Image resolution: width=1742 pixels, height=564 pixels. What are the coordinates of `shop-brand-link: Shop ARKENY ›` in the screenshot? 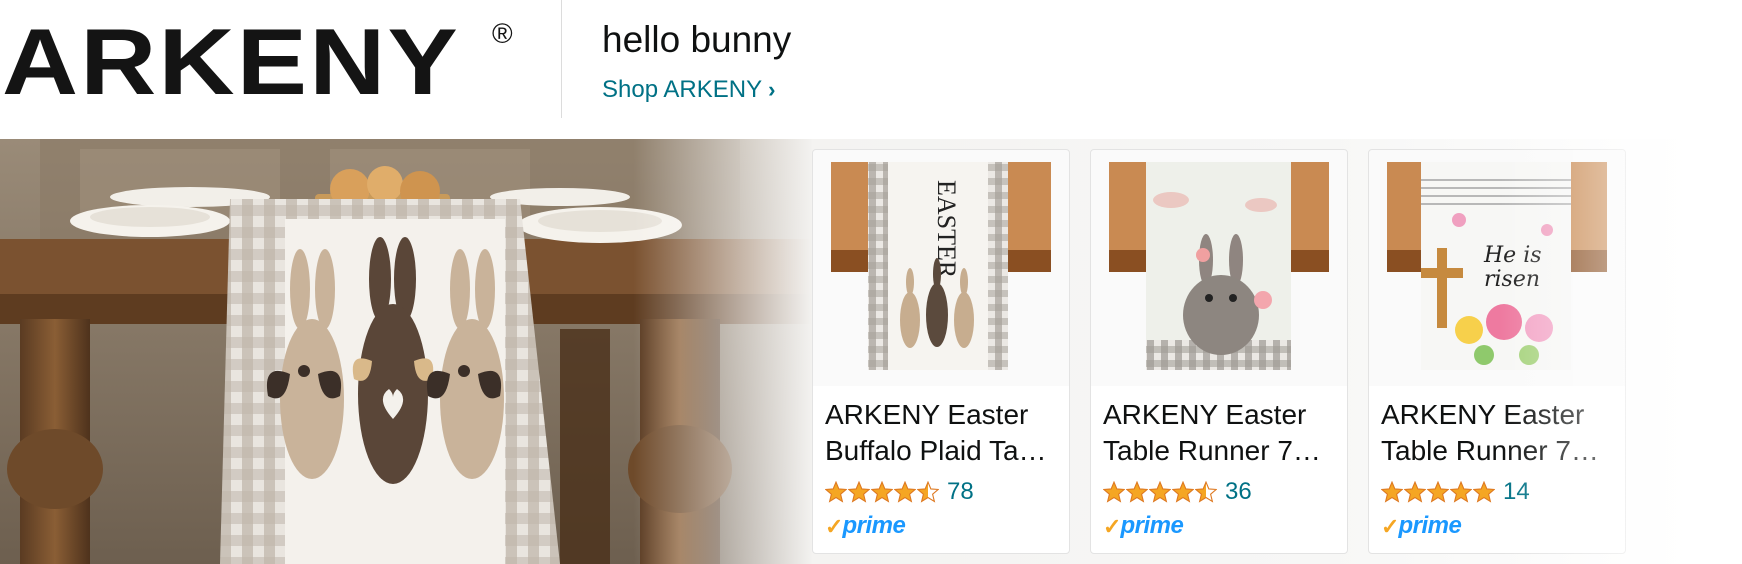 It's located at (688, 90).